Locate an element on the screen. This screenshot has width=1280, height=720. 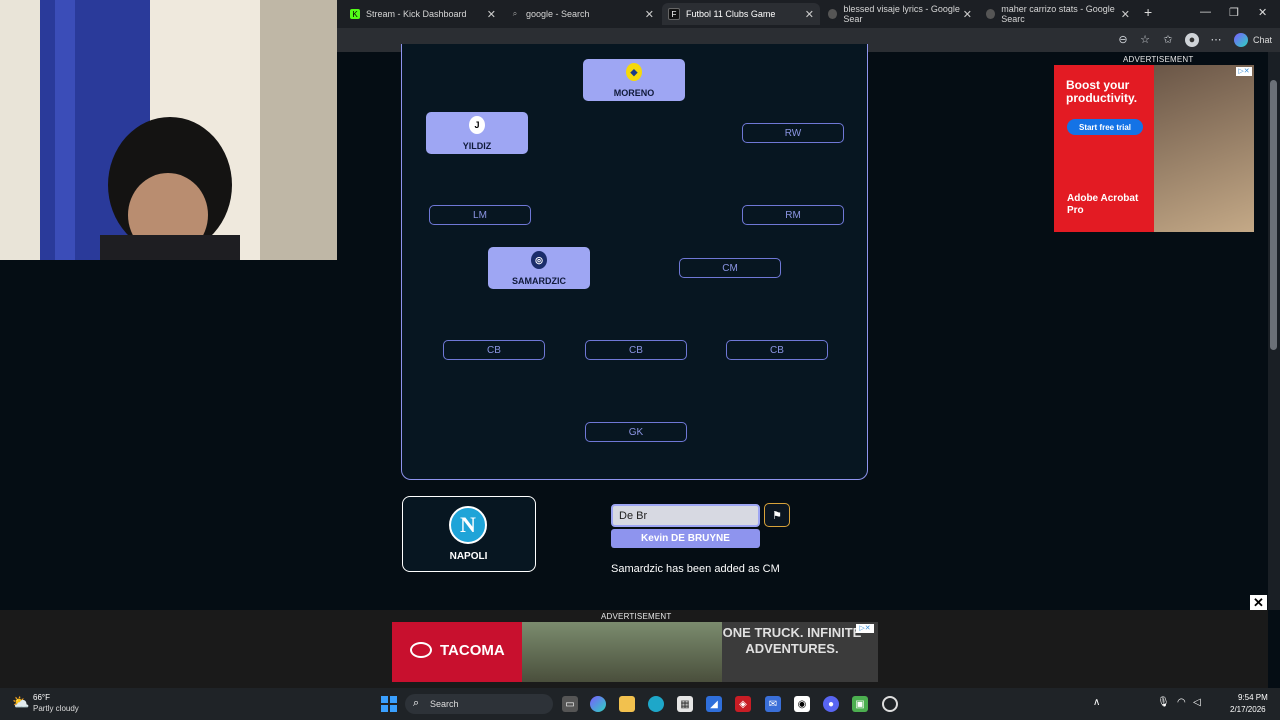
tab-google-search: ⌕ google - Search ✕ is located at coordinates (582, 14).